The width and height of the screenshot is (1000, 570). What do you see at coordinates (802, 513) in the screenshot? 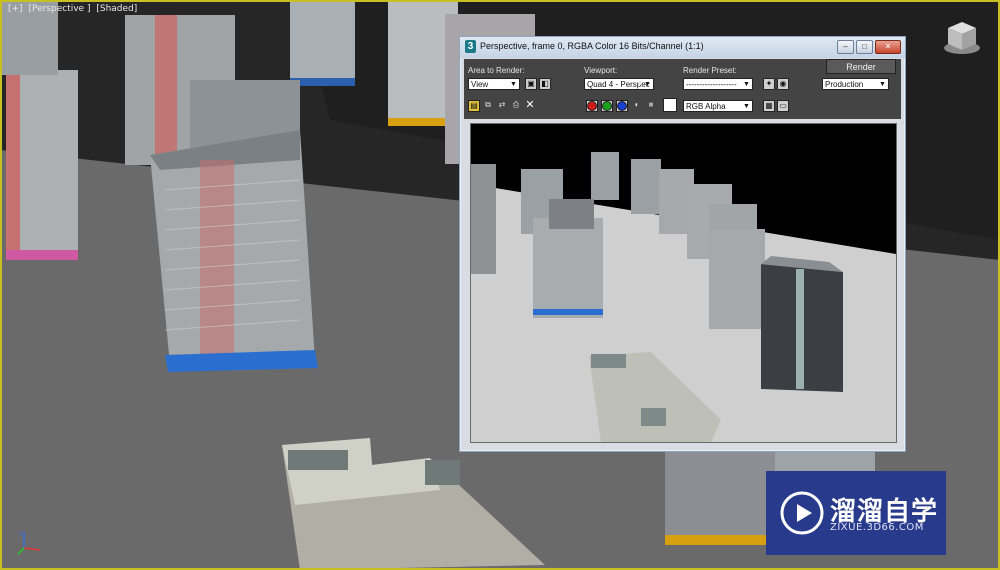
I see `watermark-logo-icon` at bounding box center [802, 513].